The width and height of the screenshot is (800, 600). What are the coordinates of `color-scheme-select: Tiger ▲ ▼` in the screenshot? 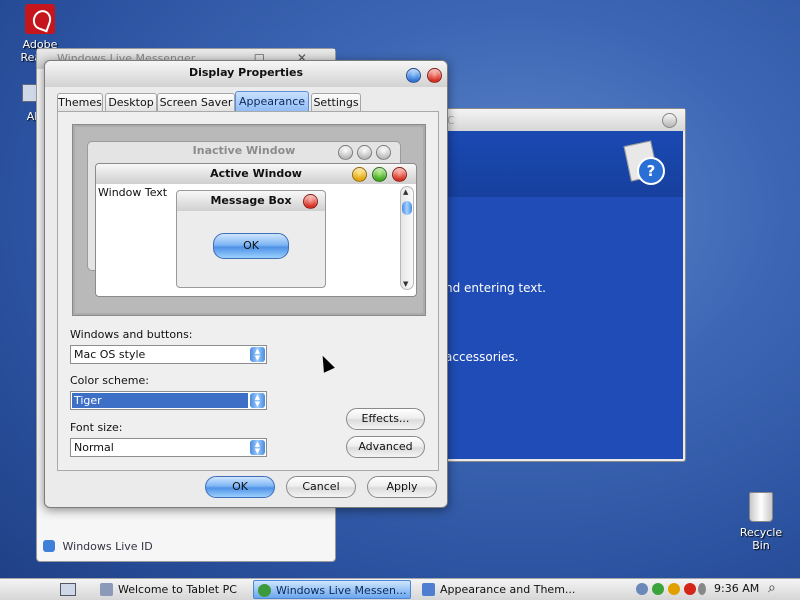 It's located at (168, 400).